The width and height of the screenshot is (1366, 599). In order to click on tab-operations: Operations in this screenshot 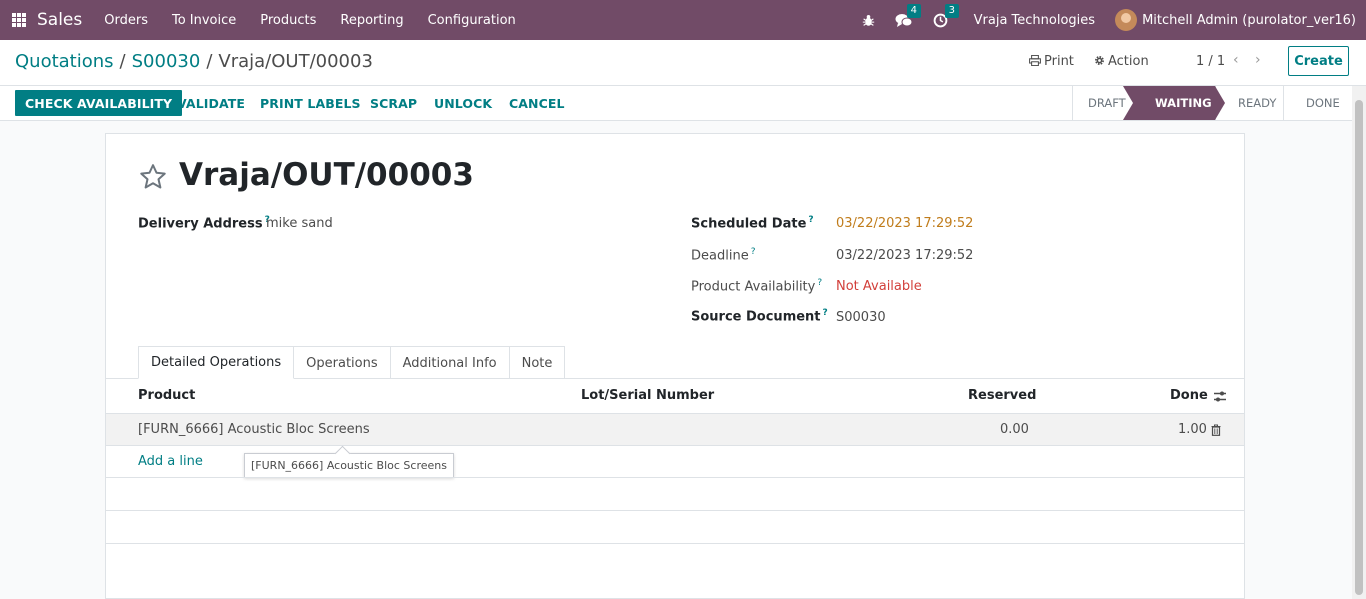, I will do `click(342, 362)`.